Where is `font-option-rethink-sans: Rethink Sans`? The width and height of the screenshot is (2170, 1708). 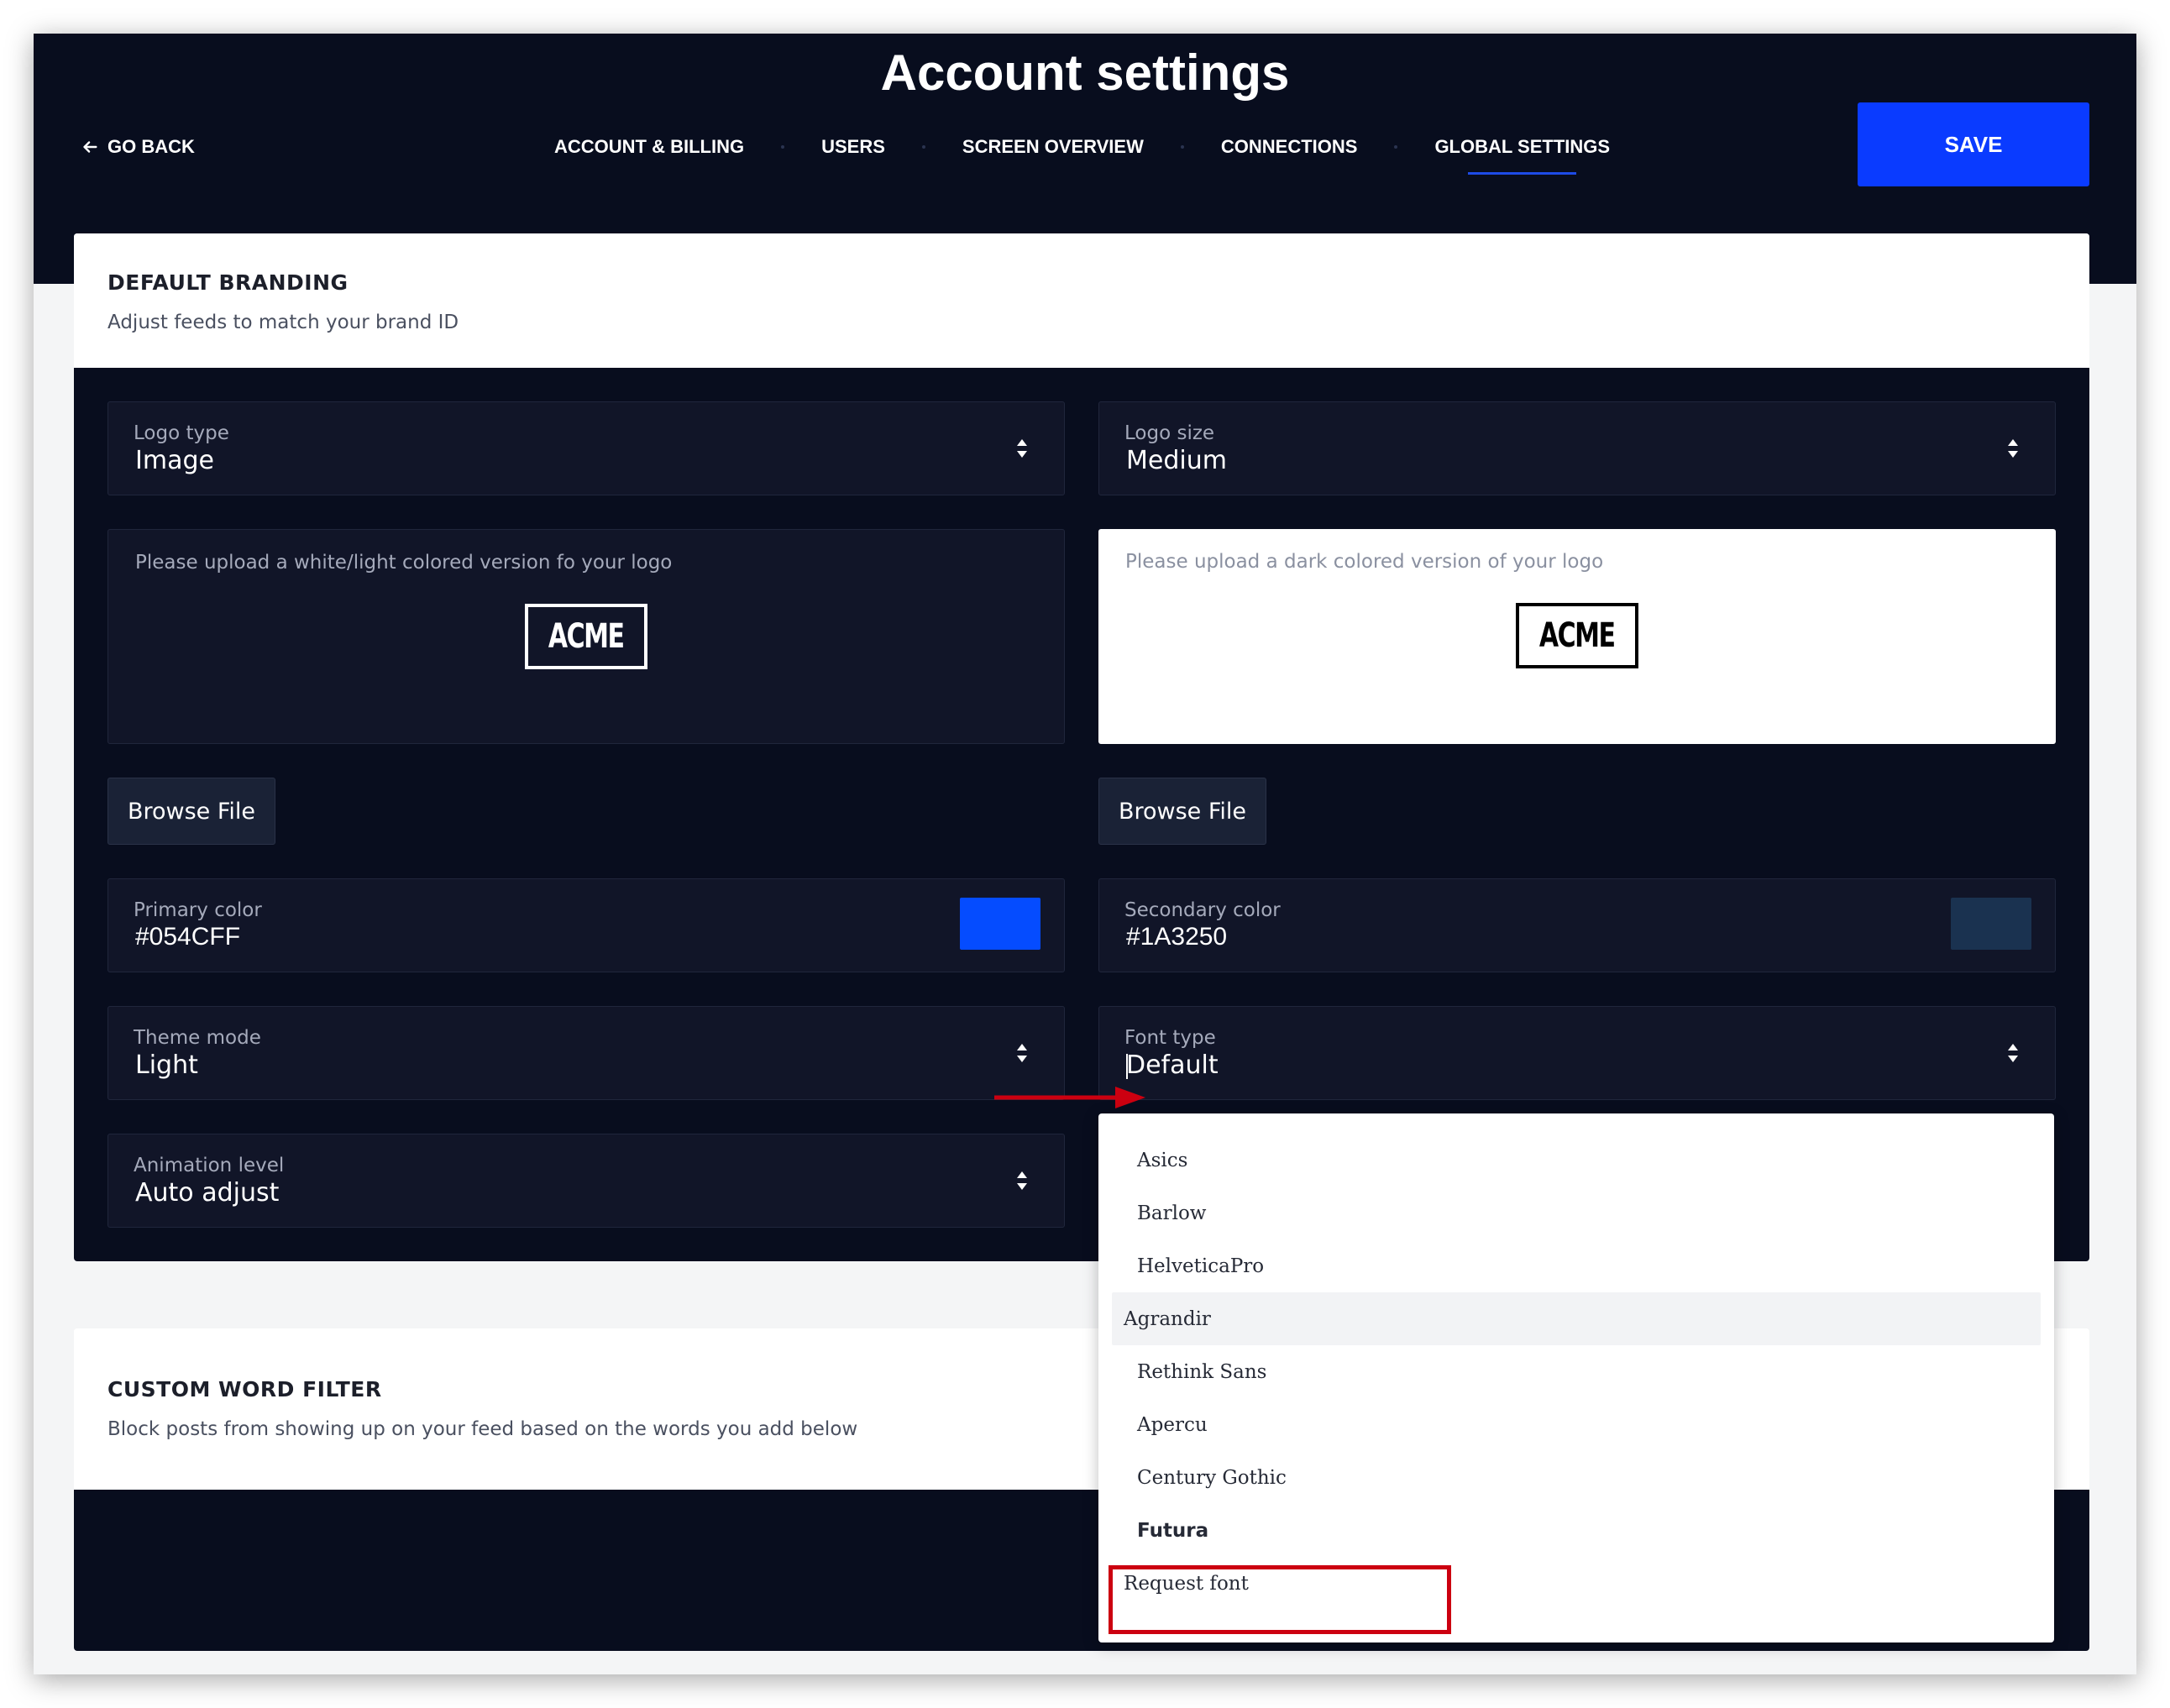
font-option-rethink-sans: Rethink Sans is located at coordinates (1576, 1371).